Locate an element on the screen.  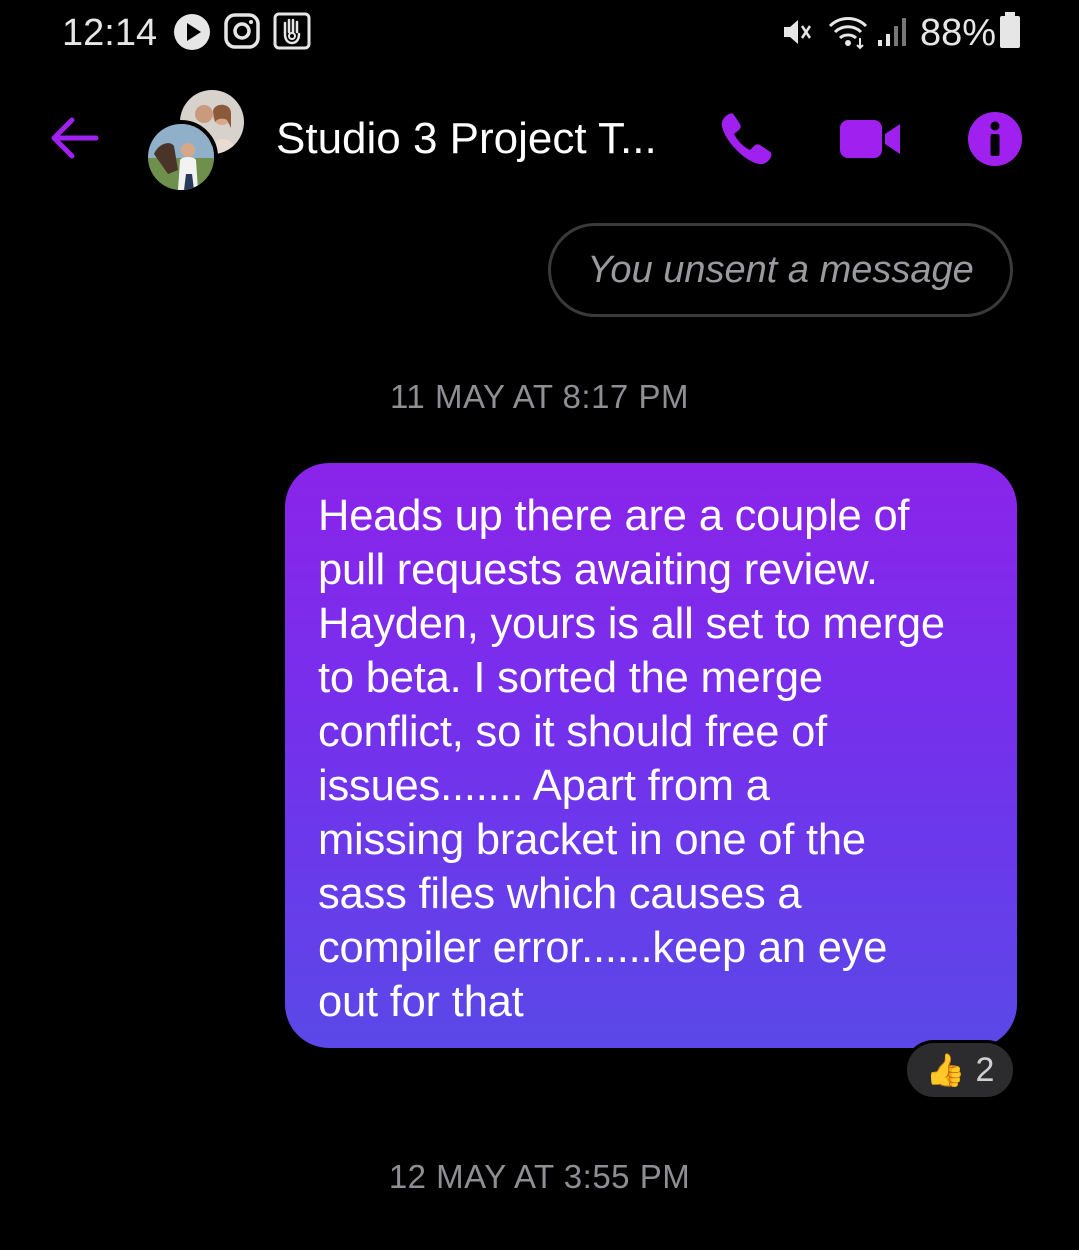
group-avatar is located at coordinates (195, 140).